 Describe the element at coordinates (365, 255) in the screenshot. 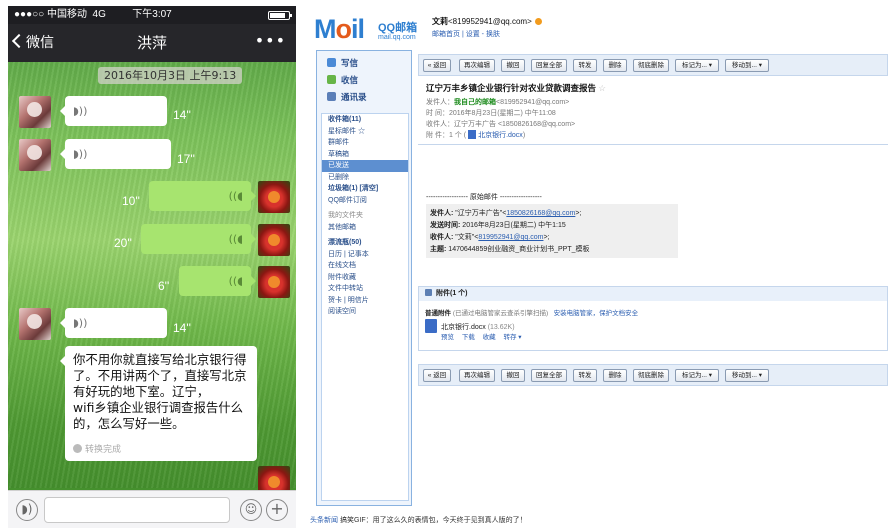

I see `calendar-notes: 日历 | 记事本` at that location.